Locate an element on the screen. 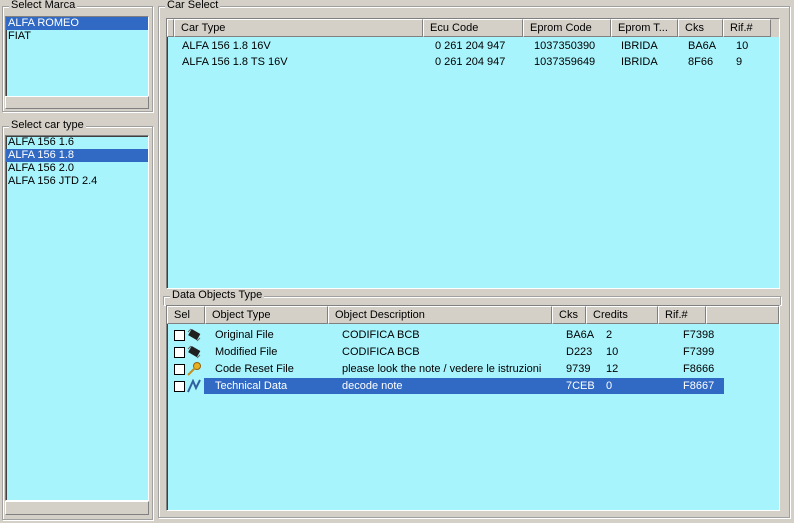 The height and width of the screenshot is (523, 794). object-rif: F8667 is located at coordinates (699, 386).